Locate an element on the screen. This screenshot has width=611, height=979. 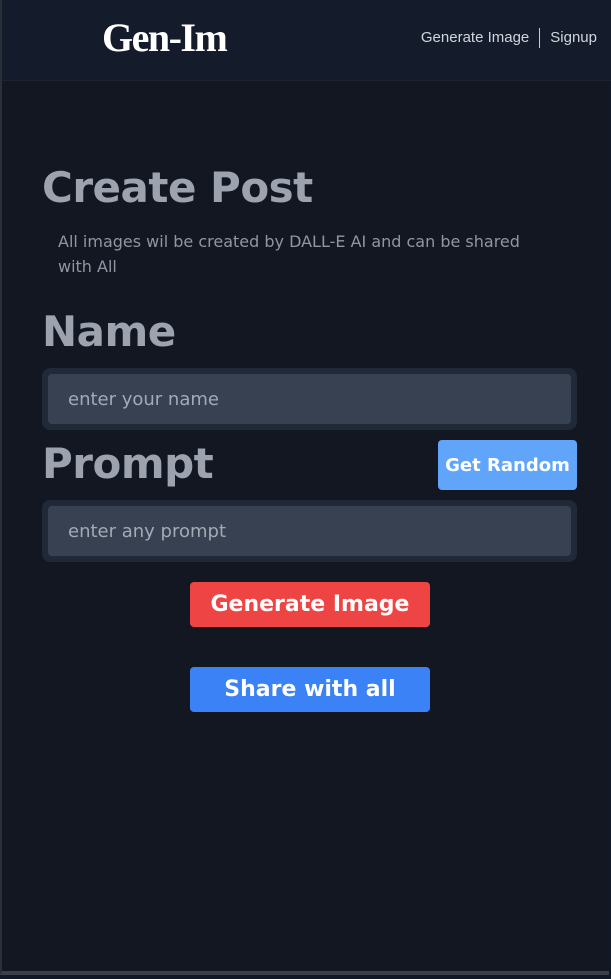
name-input is located at coordinates (309, 399).